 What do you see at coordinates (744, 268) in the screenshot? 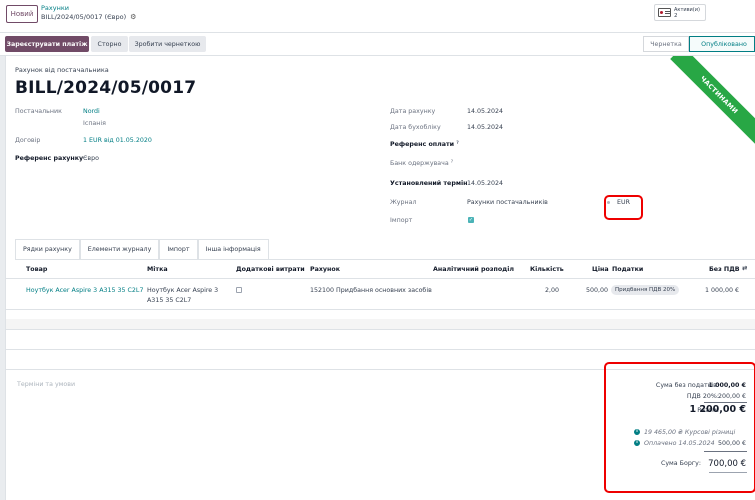
I see `sliders-icon: ⇄` at bounding box center [744, 268].